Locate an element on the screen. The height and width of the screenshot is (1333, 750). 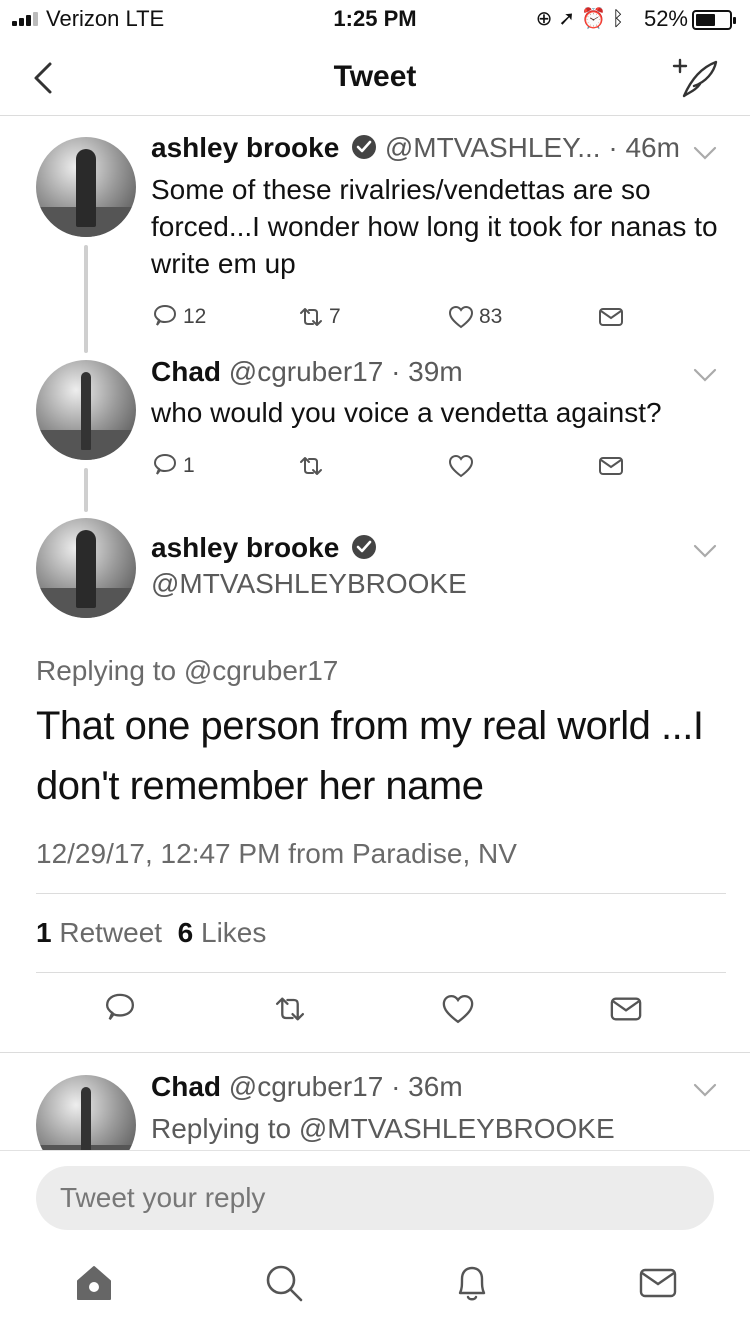
reply-input is located at coordinates (375, 1198).